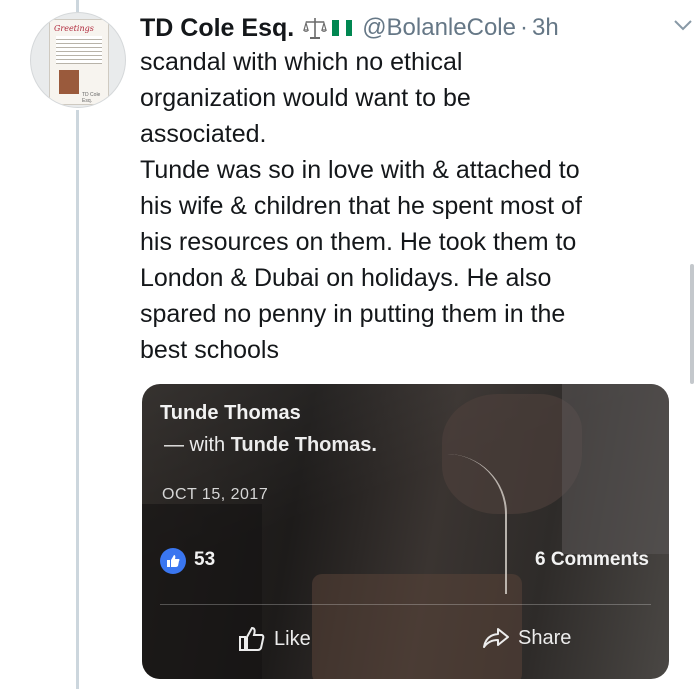 Image resolution: width=700 pixels, height=689 pixels. Describe the element at coordinates (205, 559) in the screenshot. I see `like-count: 53` at that location.